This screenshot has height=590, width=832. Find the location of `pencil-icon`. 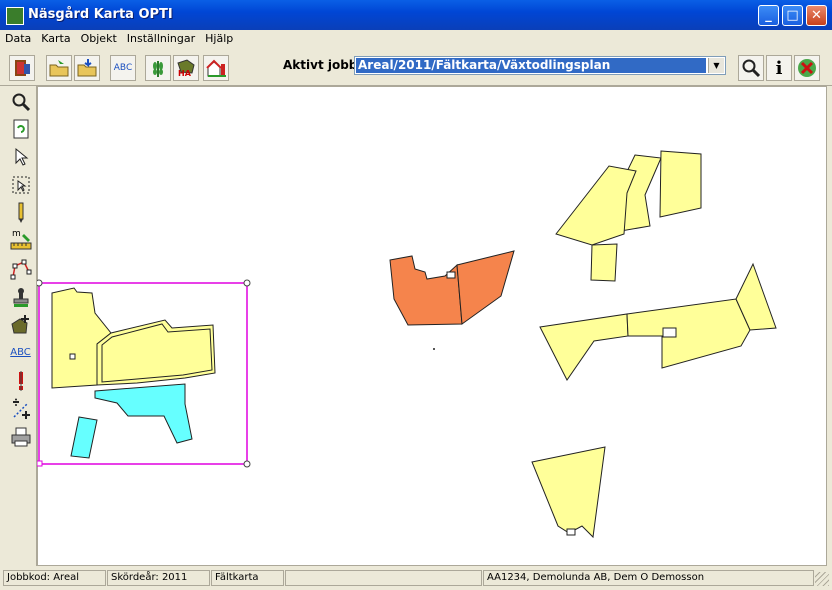

pencil-icon is located at coordinates (20, 212).